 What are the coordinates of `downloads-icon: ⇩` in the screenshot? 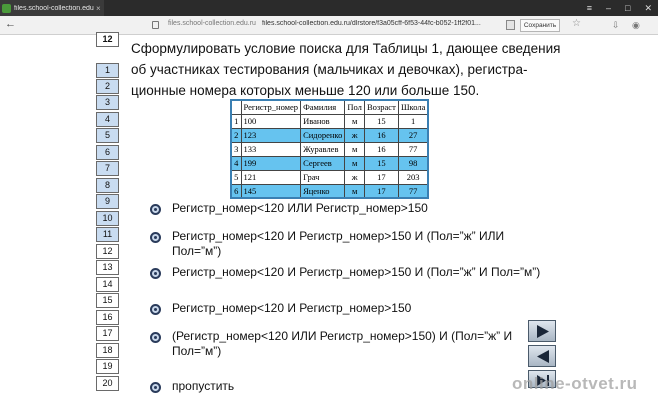 It's located at (616, 25).